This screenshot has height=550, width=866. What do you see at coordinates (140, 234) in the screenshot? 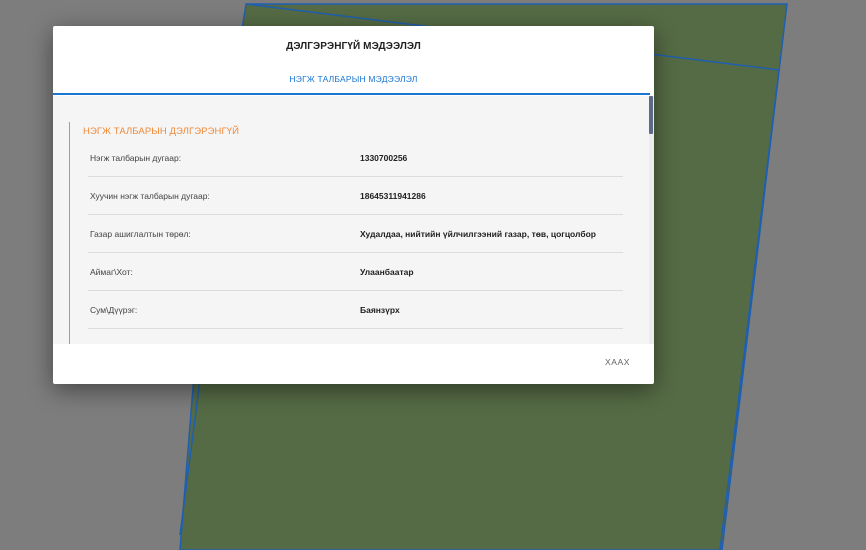
I see `detail-label: Газар ашиглалтын төрөл:` at bounding box center [140, 234].